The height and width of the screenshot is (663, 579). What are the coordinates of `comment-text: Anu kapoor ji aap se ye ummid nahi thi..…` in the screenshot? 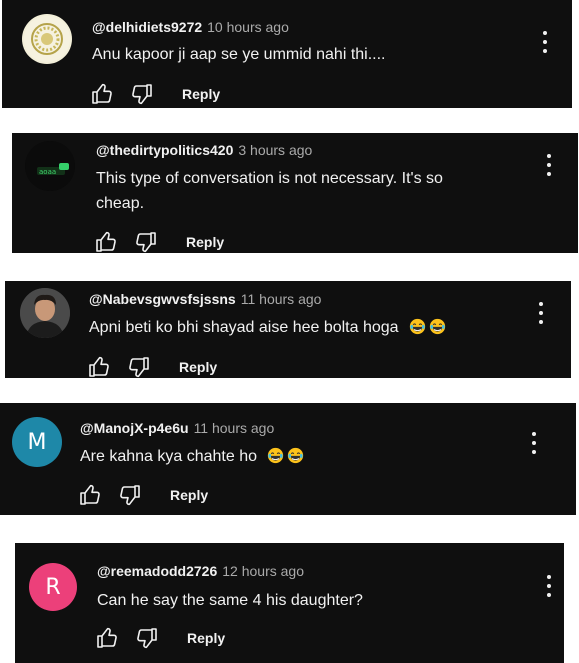 It's located at (239, 54).